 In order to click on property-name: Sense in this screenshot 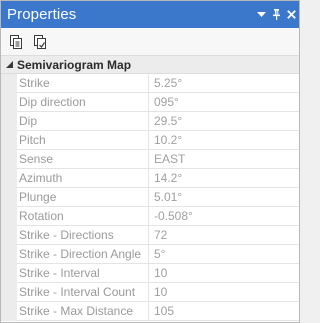, I will do `click(83, 159)`.